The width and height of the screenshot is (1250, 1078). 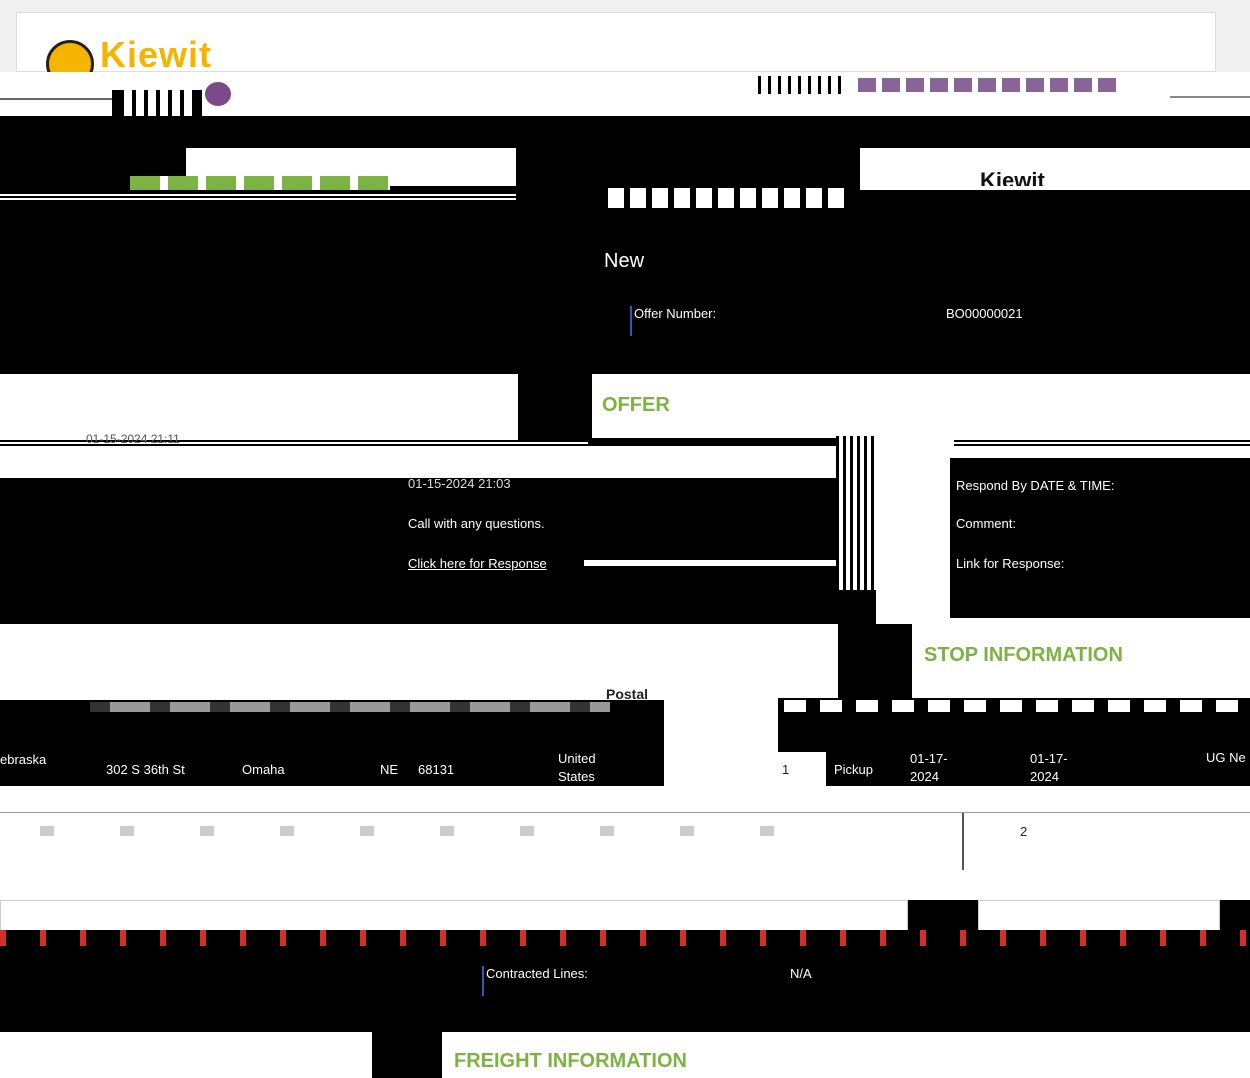 What do you see at coordinates (419, 462) in the screenshot?
I see `offer-mid-panel` at bounding box center [419, 462].